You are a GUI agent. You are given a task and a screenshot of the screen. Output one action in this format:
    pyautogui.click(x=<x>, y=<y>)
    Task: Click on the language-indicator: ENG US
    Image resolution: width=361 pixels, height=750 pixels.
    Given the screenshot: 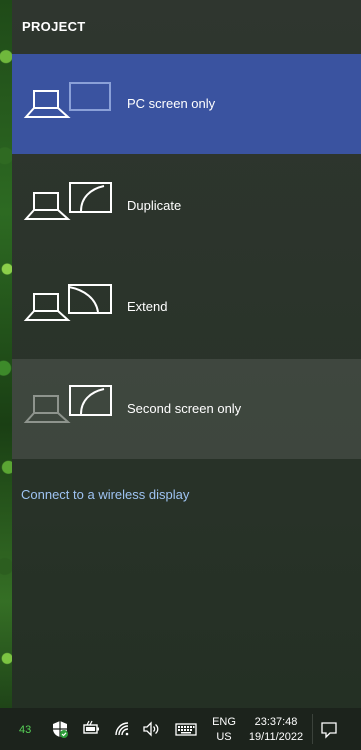 What is the action you would take?
    pyautogui.click(x=224, y=730)
    